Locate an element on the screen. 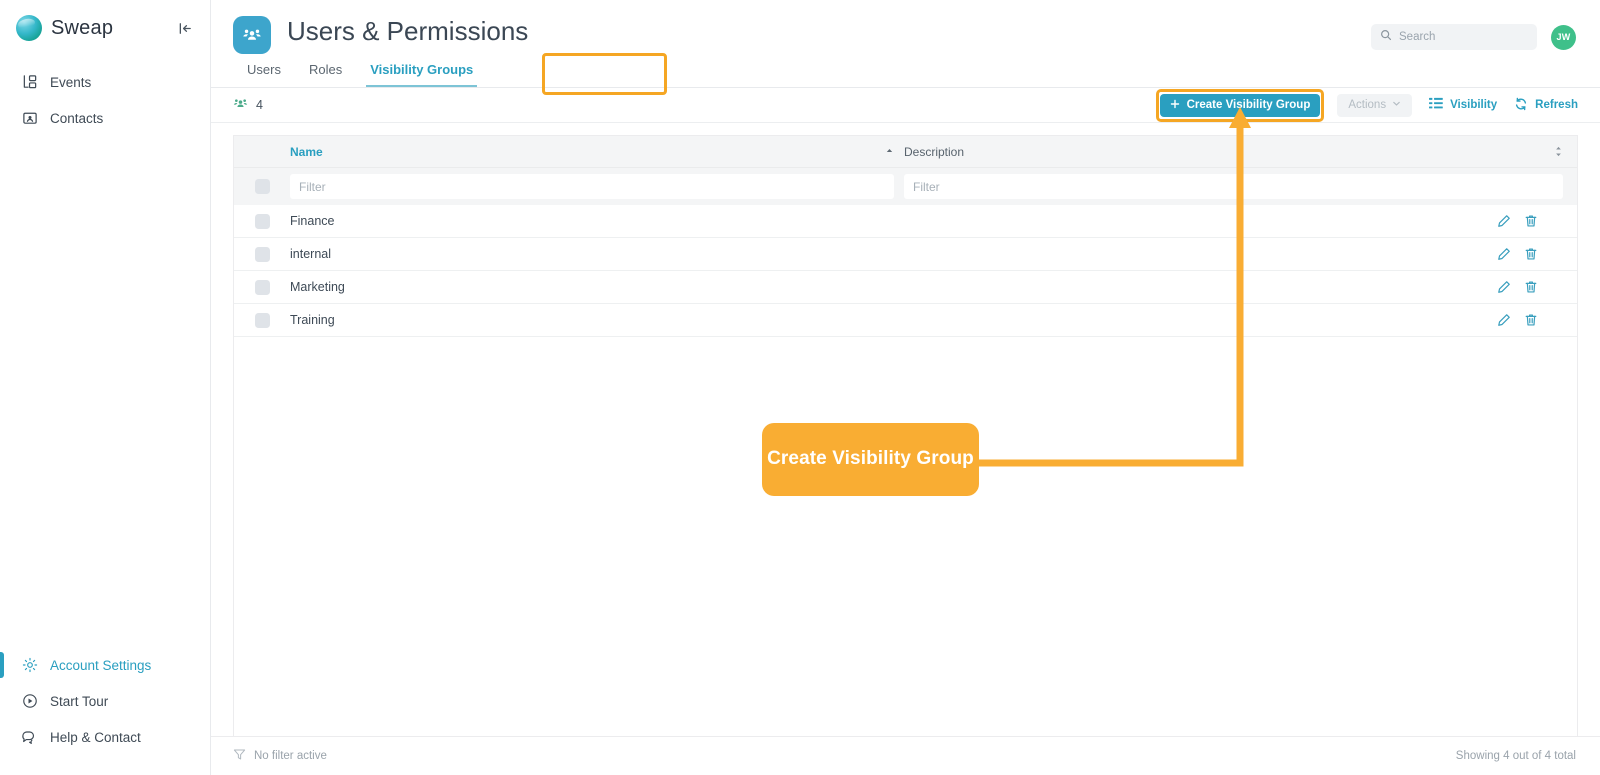 The image size is (1600, 775). cell-name: Finance is located at coordinates (597, 221).